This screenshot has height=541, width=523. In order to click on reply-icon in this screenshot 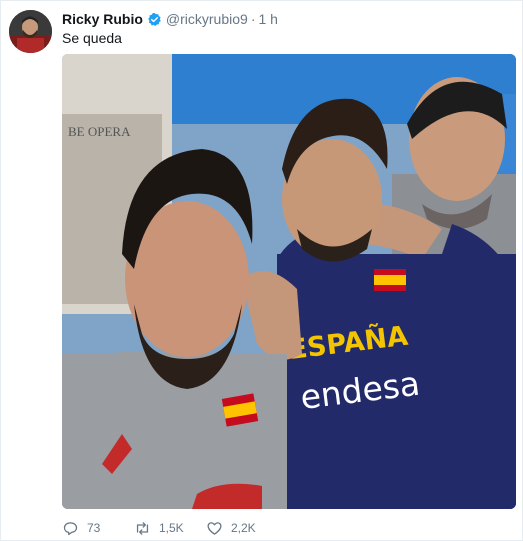, I will do `click(70, 528)`.